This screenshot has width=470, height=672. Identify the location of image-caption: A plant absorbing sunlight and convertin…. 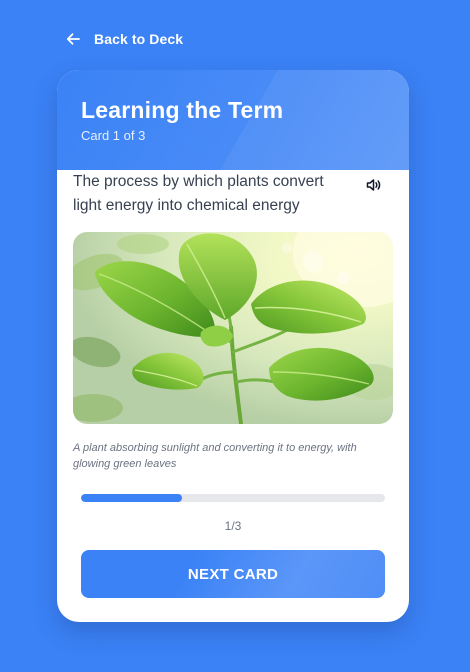
(215, 456).